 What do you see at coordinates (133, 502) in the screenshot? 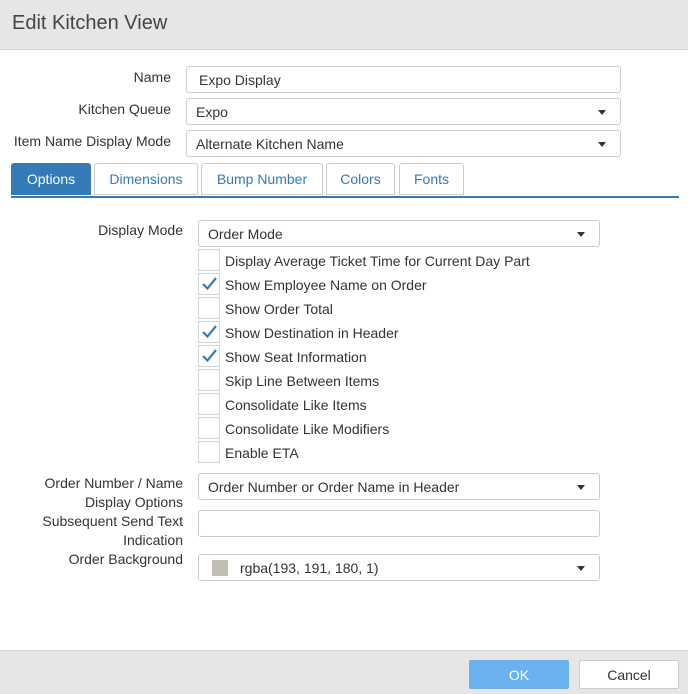
I see `order-number-display-label-line2: Display Options` at bounding box center [133, 502].